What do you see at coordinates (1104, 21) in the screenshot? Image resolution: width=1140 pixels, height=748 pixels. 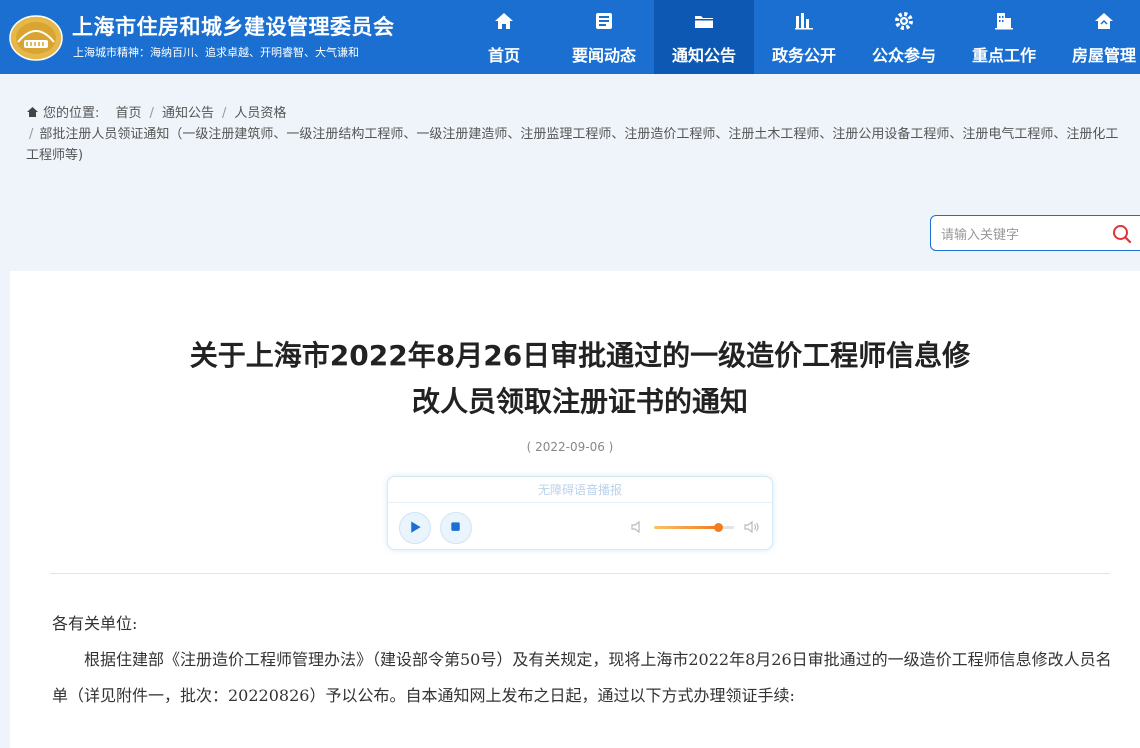 I see `house-icon` at bounding box center [1104, 21].